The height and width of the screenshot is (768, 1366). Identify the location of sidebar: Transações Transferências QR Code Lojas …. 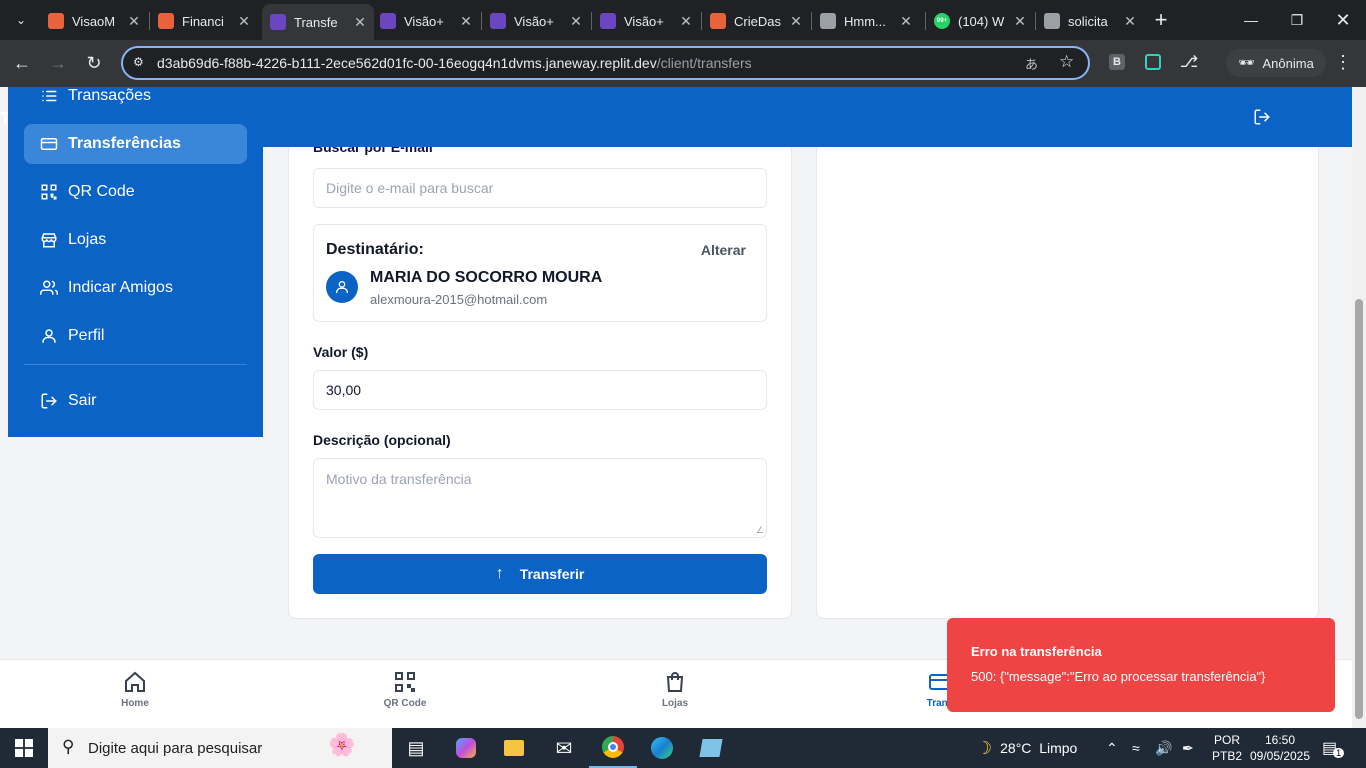
(135, 262).